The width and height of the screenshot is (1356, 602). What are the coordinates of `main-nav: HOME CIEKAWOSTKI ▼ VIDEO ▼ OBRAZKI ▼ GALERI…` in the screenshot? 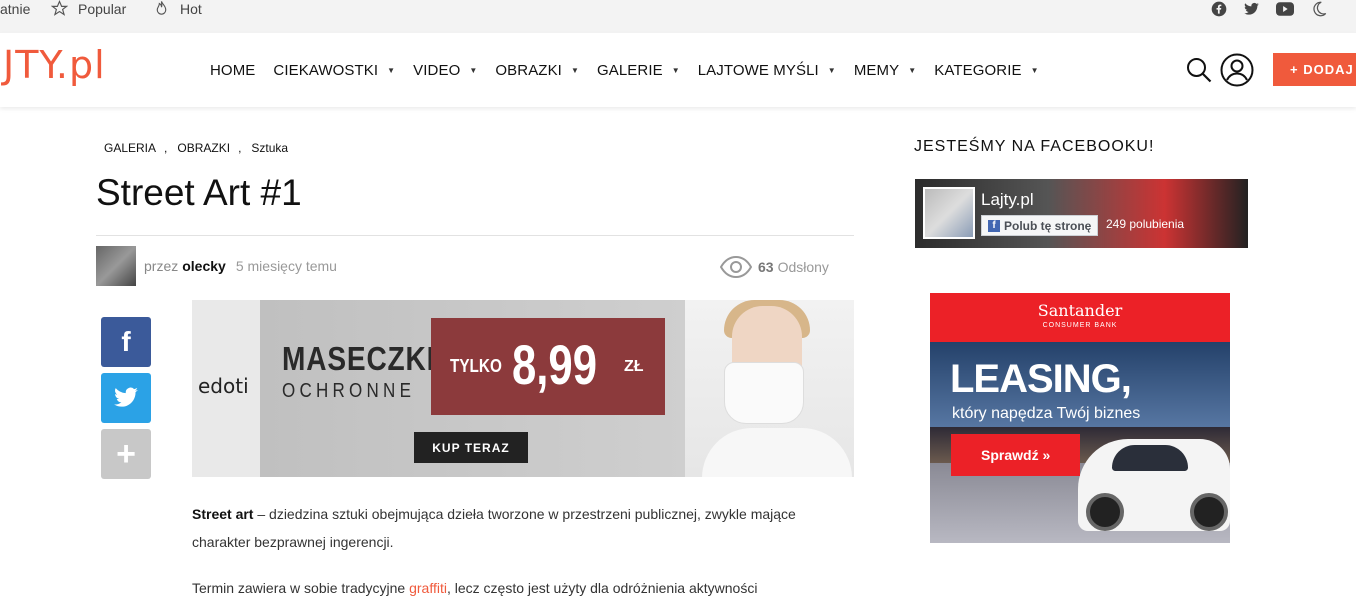 It's located at (633, 70).